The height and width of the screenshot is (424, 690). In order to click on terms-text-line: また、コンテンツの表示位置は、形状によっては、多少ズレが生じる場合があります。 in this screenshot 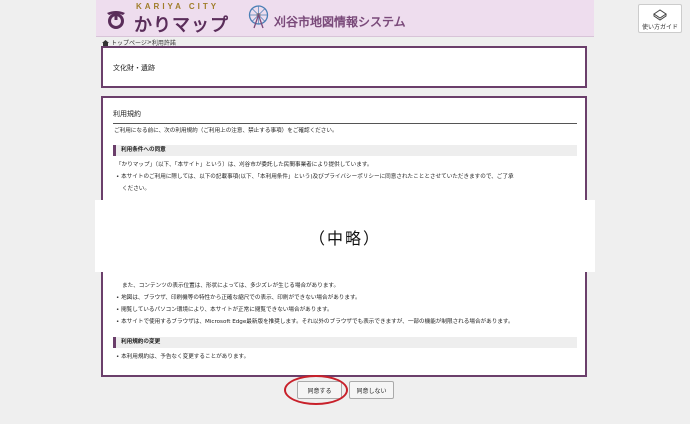, I will do `click(231, 286)`.